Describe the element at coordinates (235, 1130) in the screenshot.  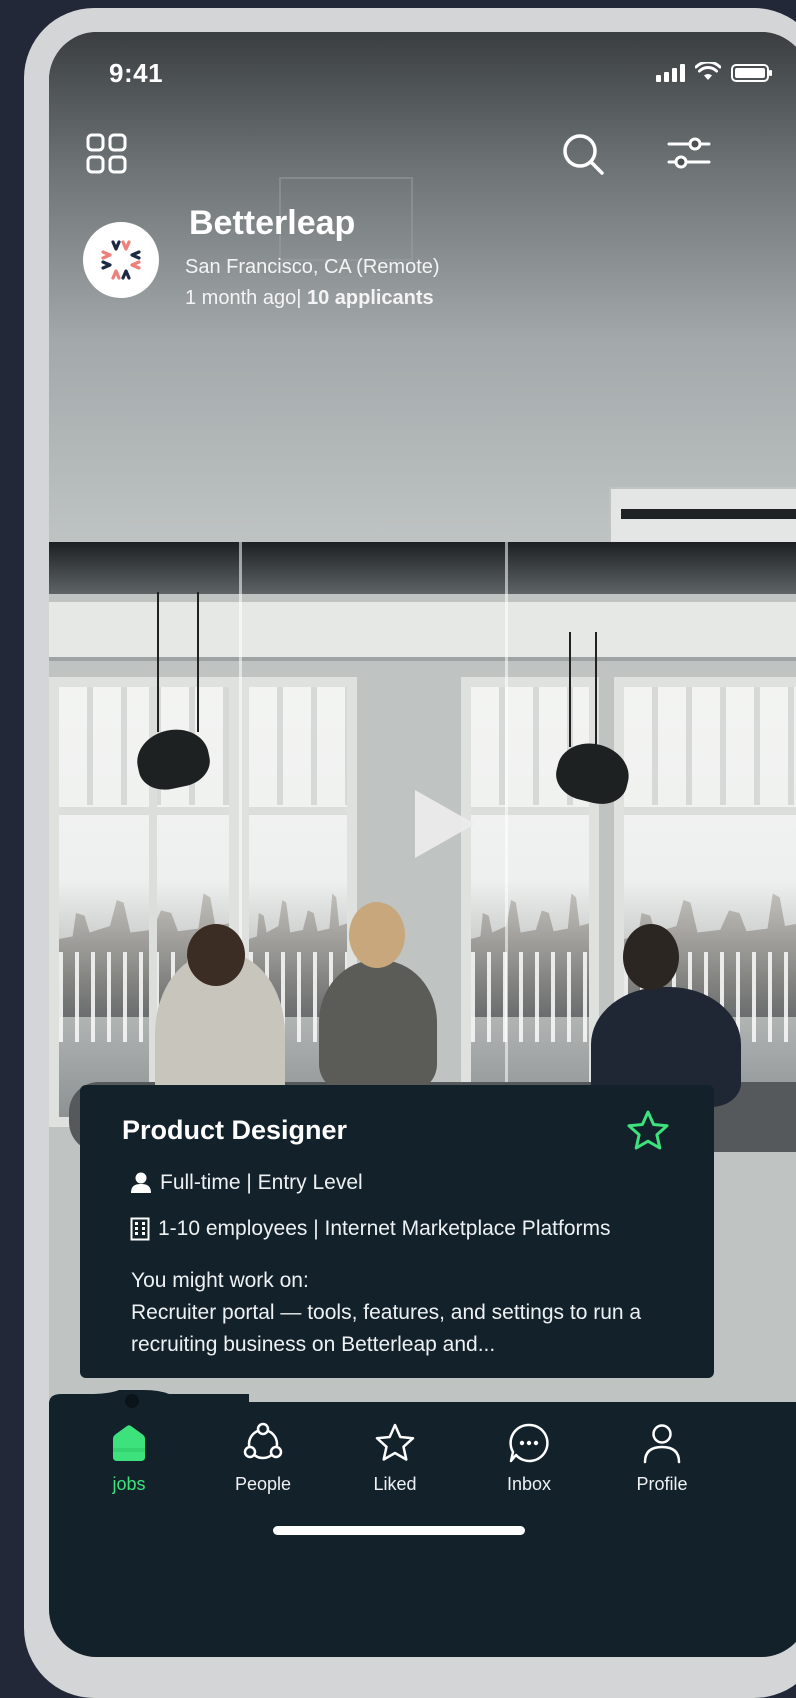
I see `job-title: Product Designer` at that location.